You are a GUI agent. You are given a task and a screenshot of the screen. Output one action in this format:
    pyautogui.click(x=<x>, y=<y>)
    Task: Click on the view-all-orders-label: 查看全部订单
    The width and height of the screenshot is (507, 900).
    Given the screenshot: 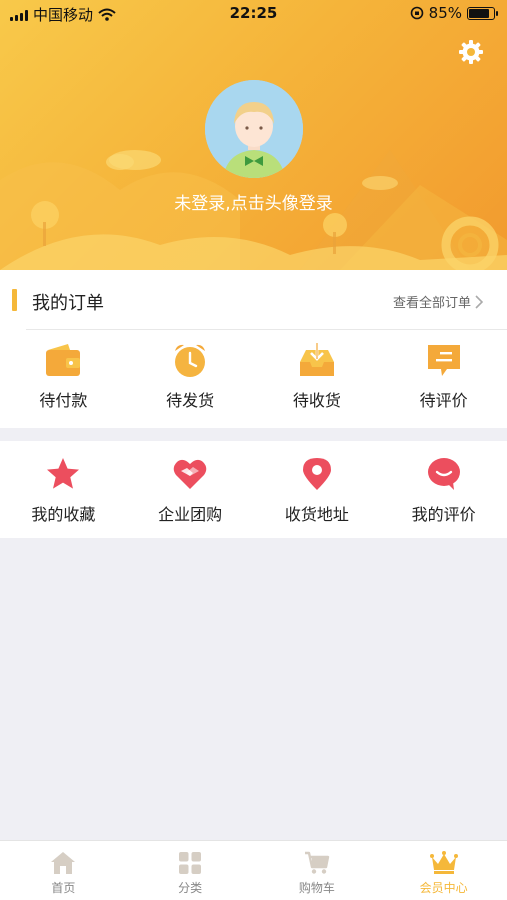 What is the action you would take?
    pyautogui.click(x=431, y=303)
    